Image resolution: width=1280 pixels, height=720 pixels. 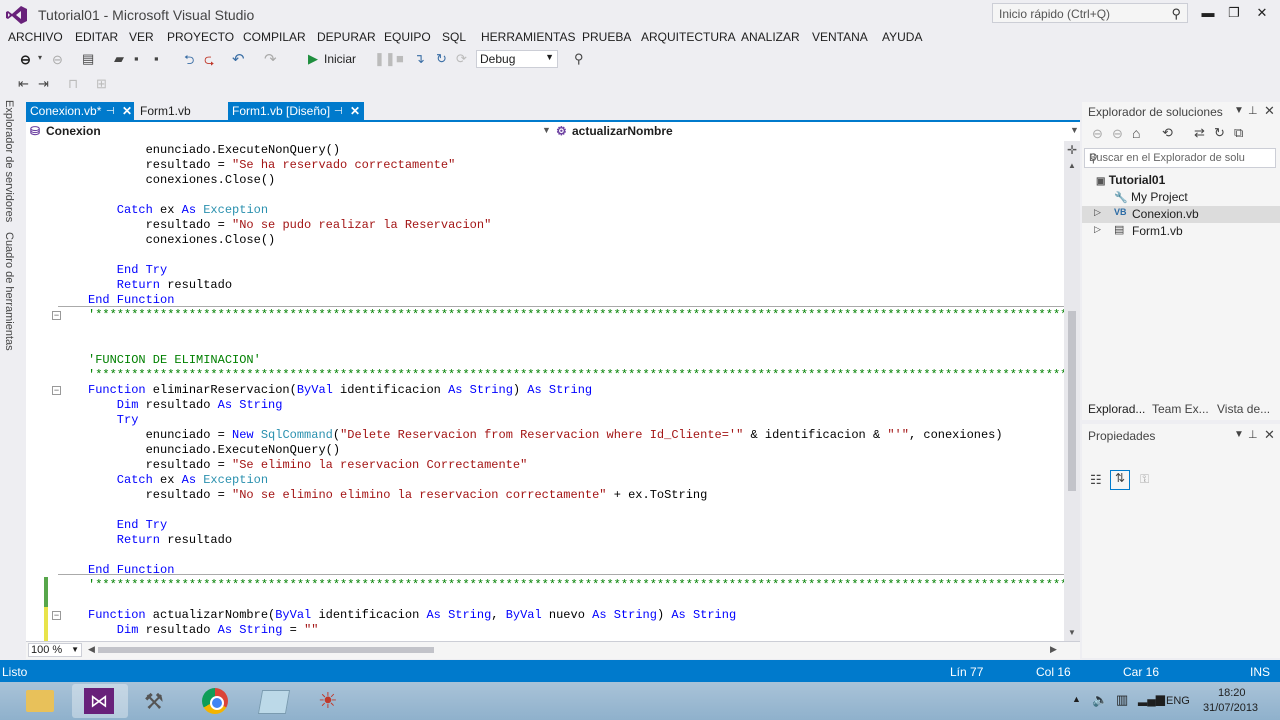 I want to click on solution-search-input: Buscar en el Explorador de solu ⚲, so click(x=1180, y=158).